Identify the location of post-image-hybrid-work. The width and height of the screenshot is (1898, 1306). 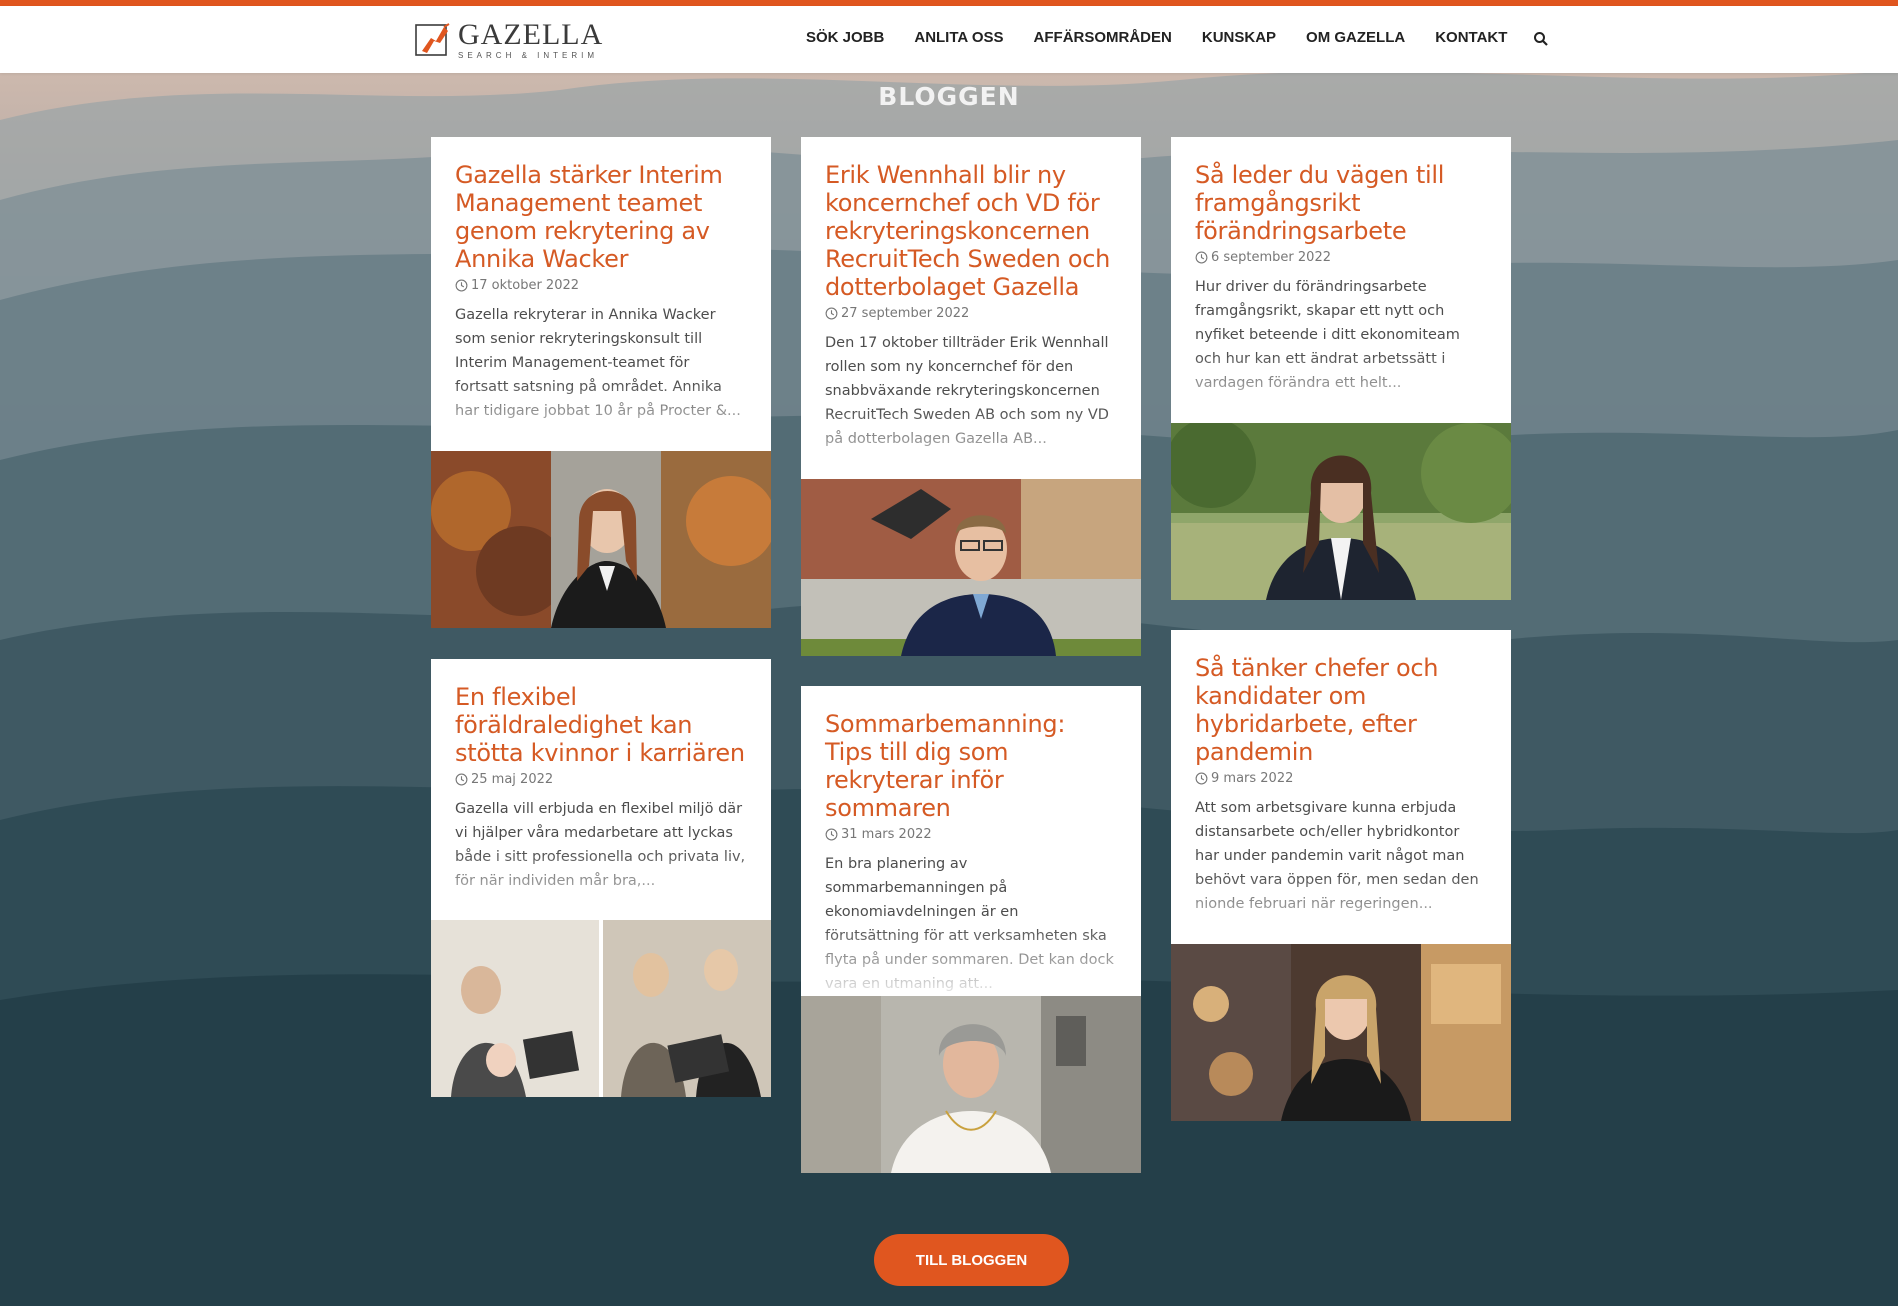
(1341, 1032).